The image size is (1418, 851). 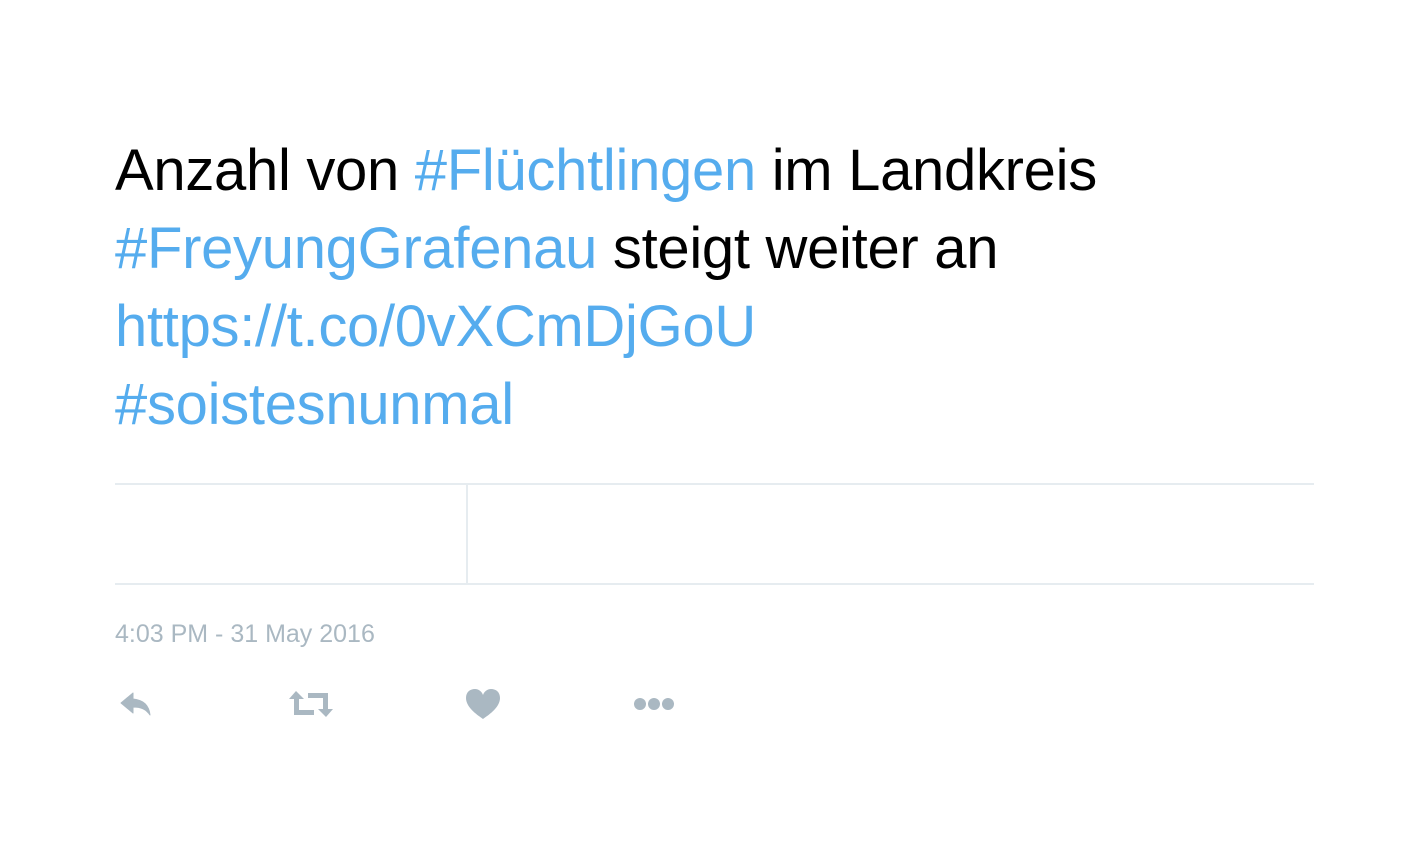 What do you see at coordinates (356, 248) in the screenshot?
I see `hashtag-link: #FreyungGrafenau` at bounding box center [356, 248].